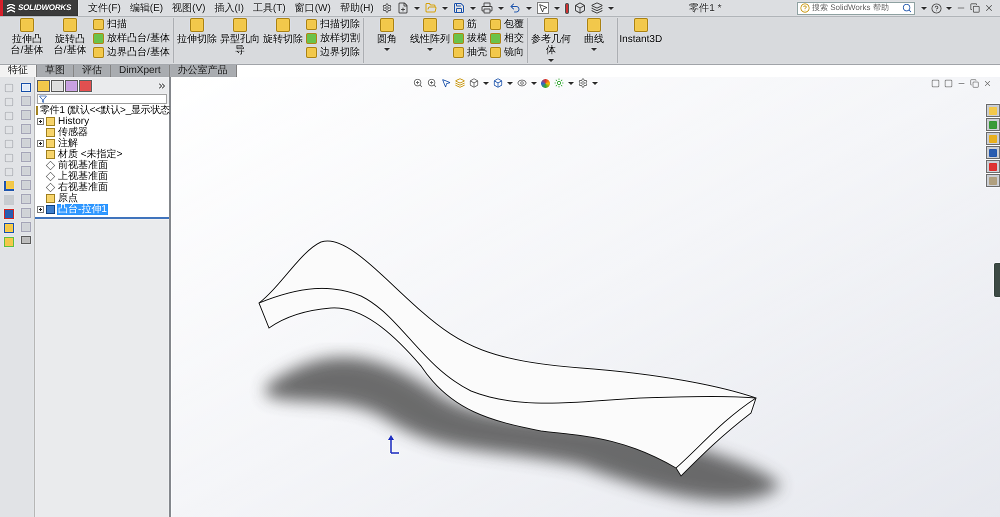  What do you see at coordinates (189, 8) in the screenshot?
I see `menu-item: 视图(V)` at bounding box center [189, 8].